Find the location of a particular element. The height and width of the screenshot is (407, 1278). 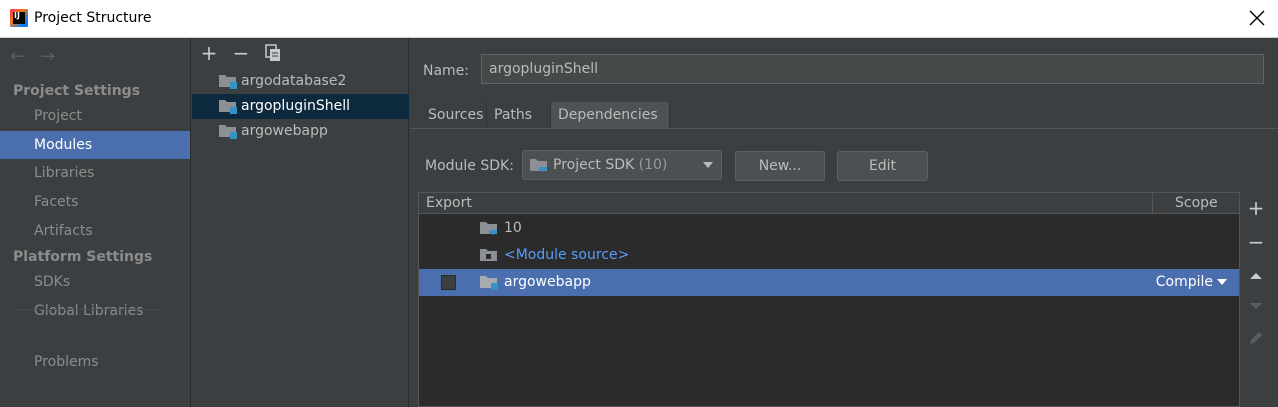

col-header-export: Export is located at coordinates (449, 203).